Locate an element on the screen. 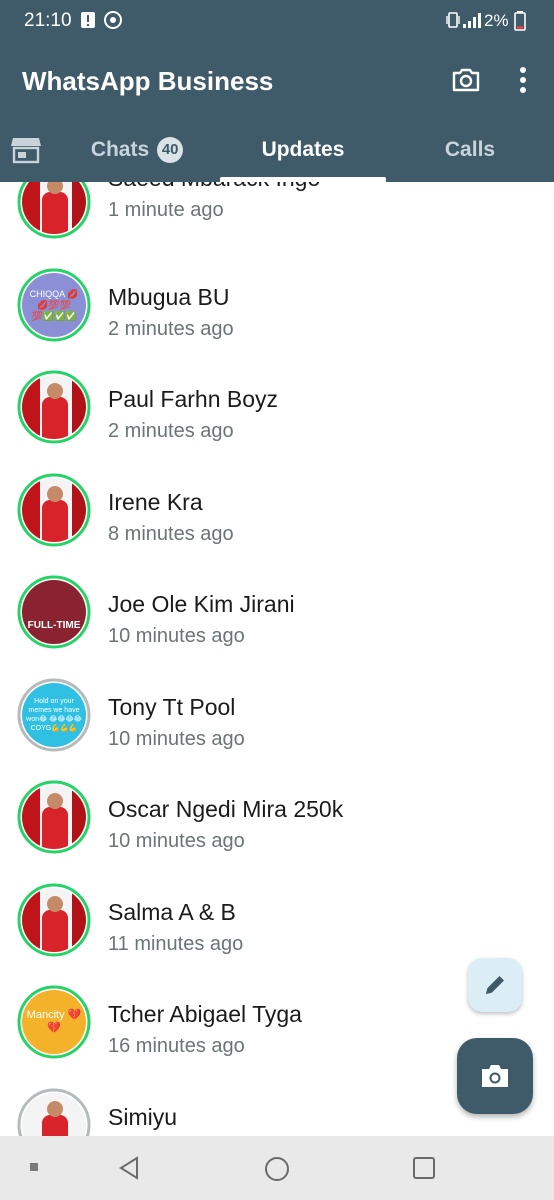  store-icon is located at coordinates (26, 150).